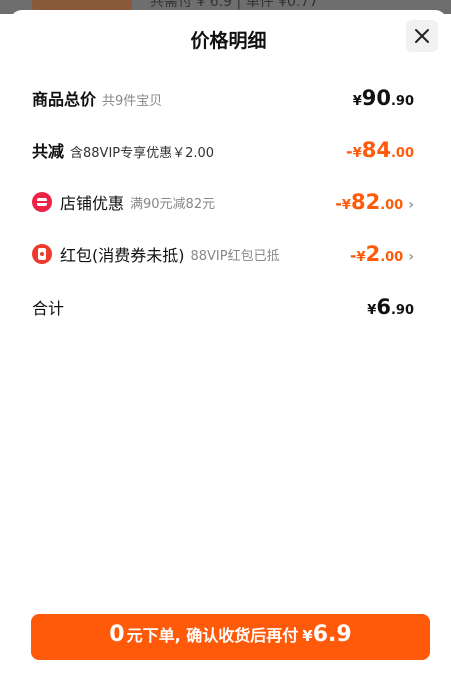 This screenshot has width=451, height=673. I want to click on red-packet-row: 红包(消费券未抵) 88VIP红包已抵 - ¥ 2 .00 ›, so click(223, 254).